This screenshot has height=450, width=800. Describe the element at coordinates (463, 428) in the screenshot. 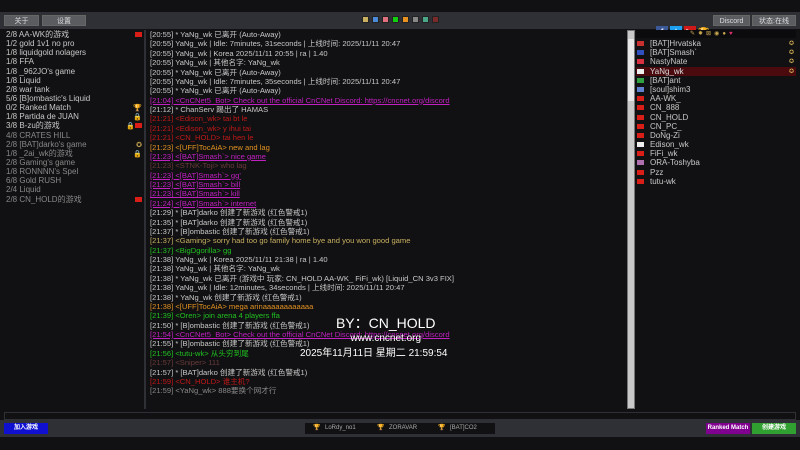

I see `player-name: [BAT]CO2` at that location.